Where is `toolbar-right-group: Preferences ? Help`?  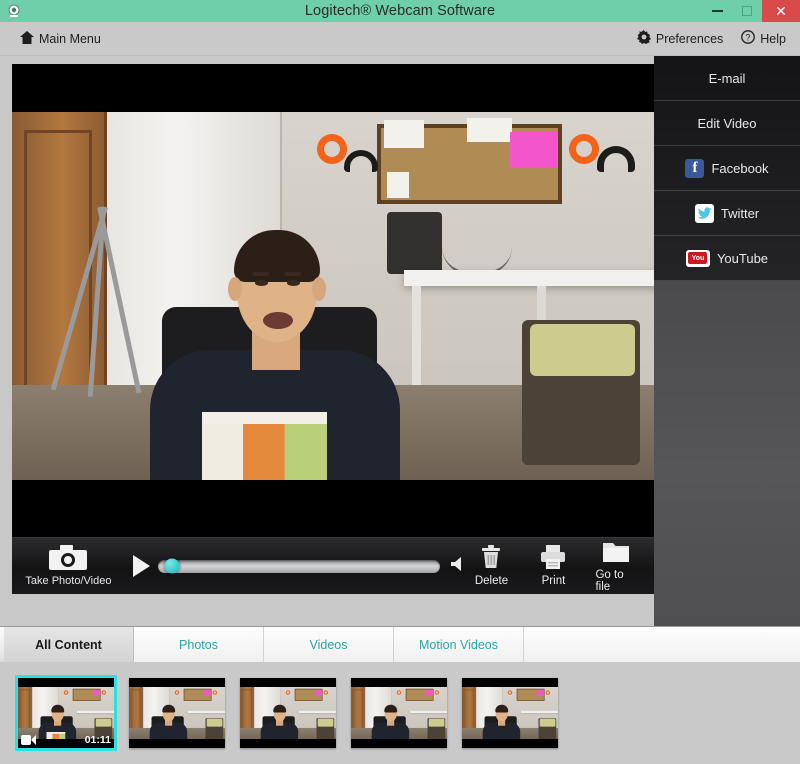
toolbar-right-group: Preferences ? Help is located at coordinates (711, 38).